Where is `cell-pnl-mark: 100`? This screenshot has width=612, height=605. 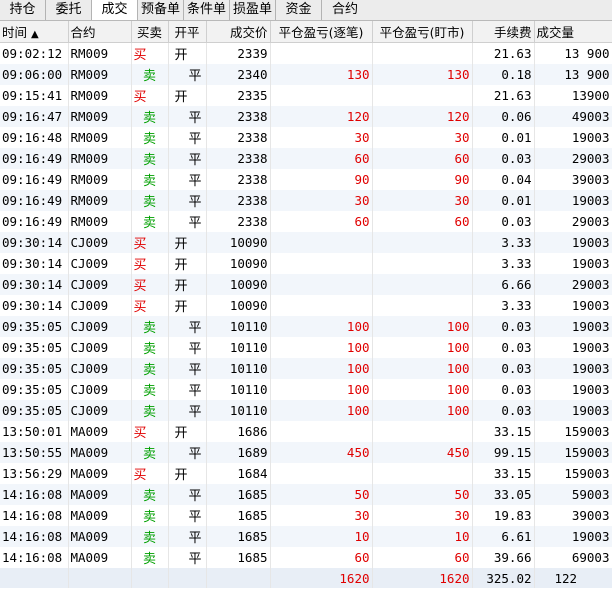
cell-pnl-mark: 100 is located at coordinates (422, 347).